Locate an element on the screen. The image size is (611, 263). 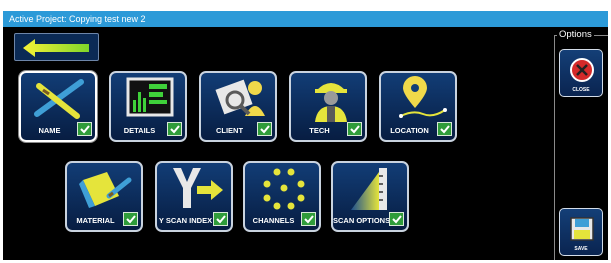
tile-name: NAME is located at coordinates (58, 106).